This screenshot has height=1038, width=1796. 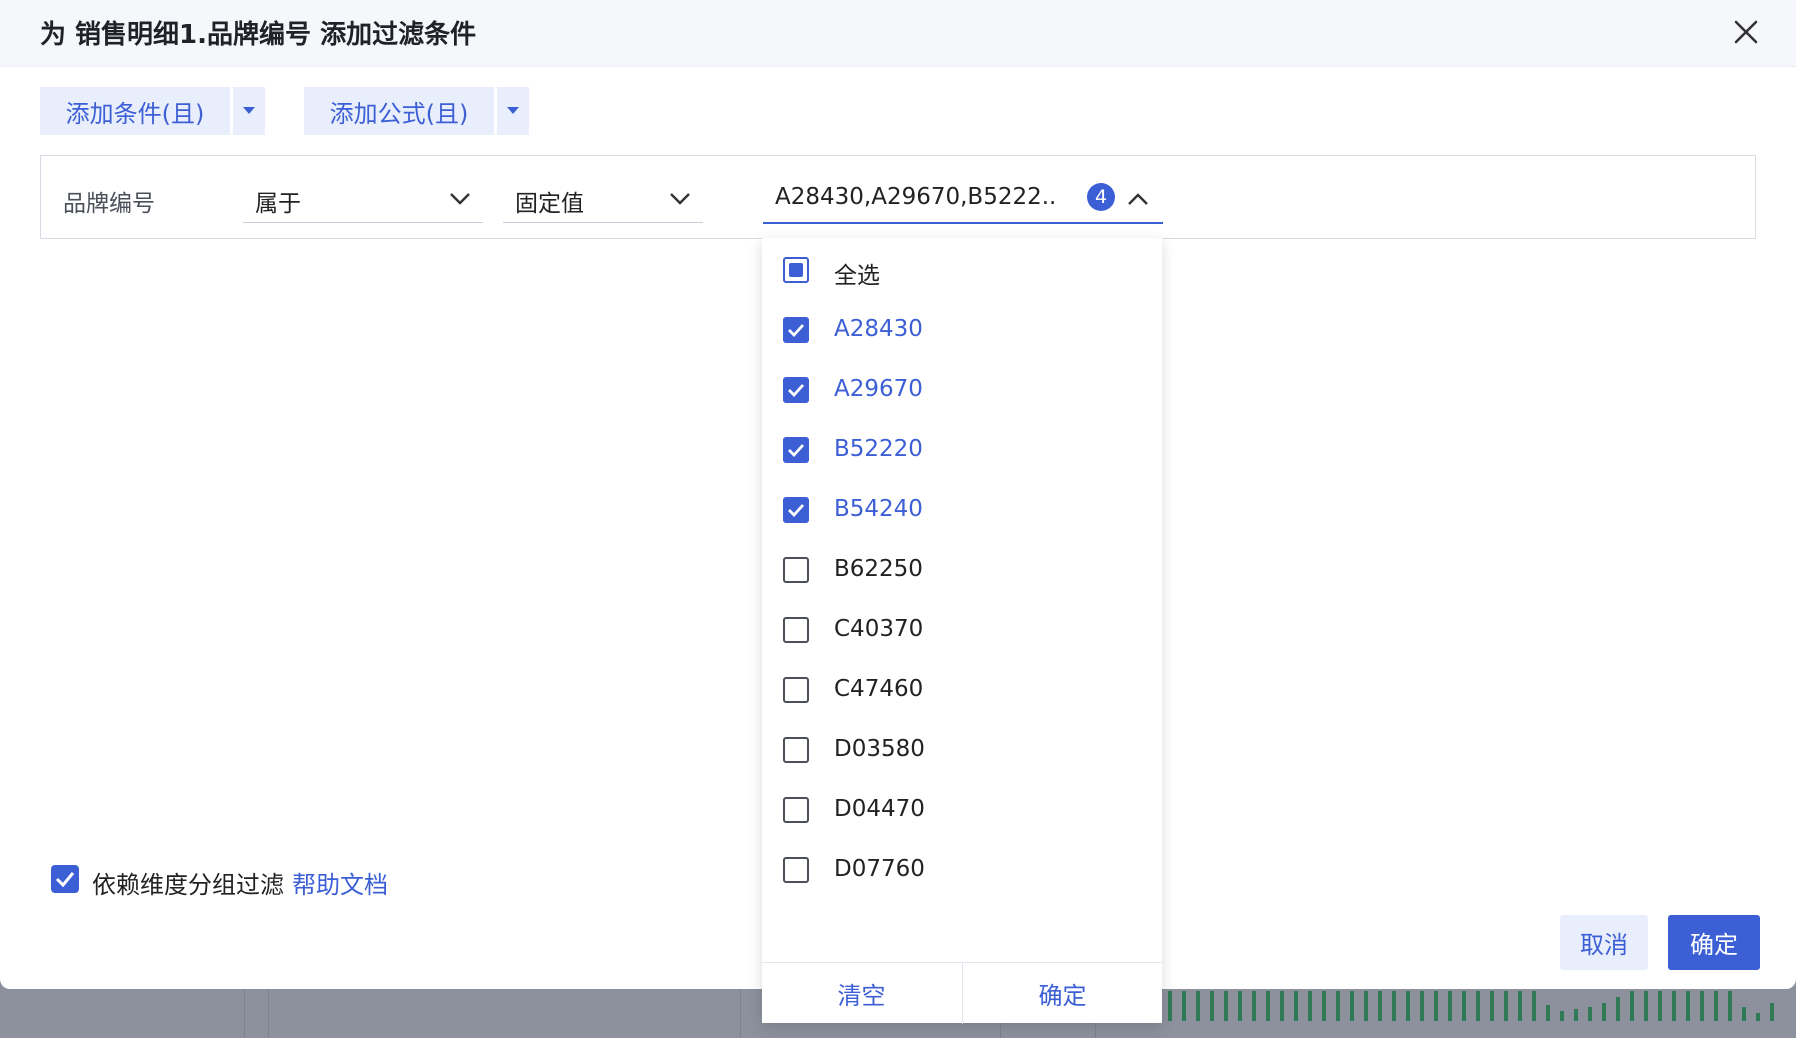 What do you see at coordinates (879, 629) in the screenshot?
I see `value-option-label: C40370` at bounding box center [879, 629].